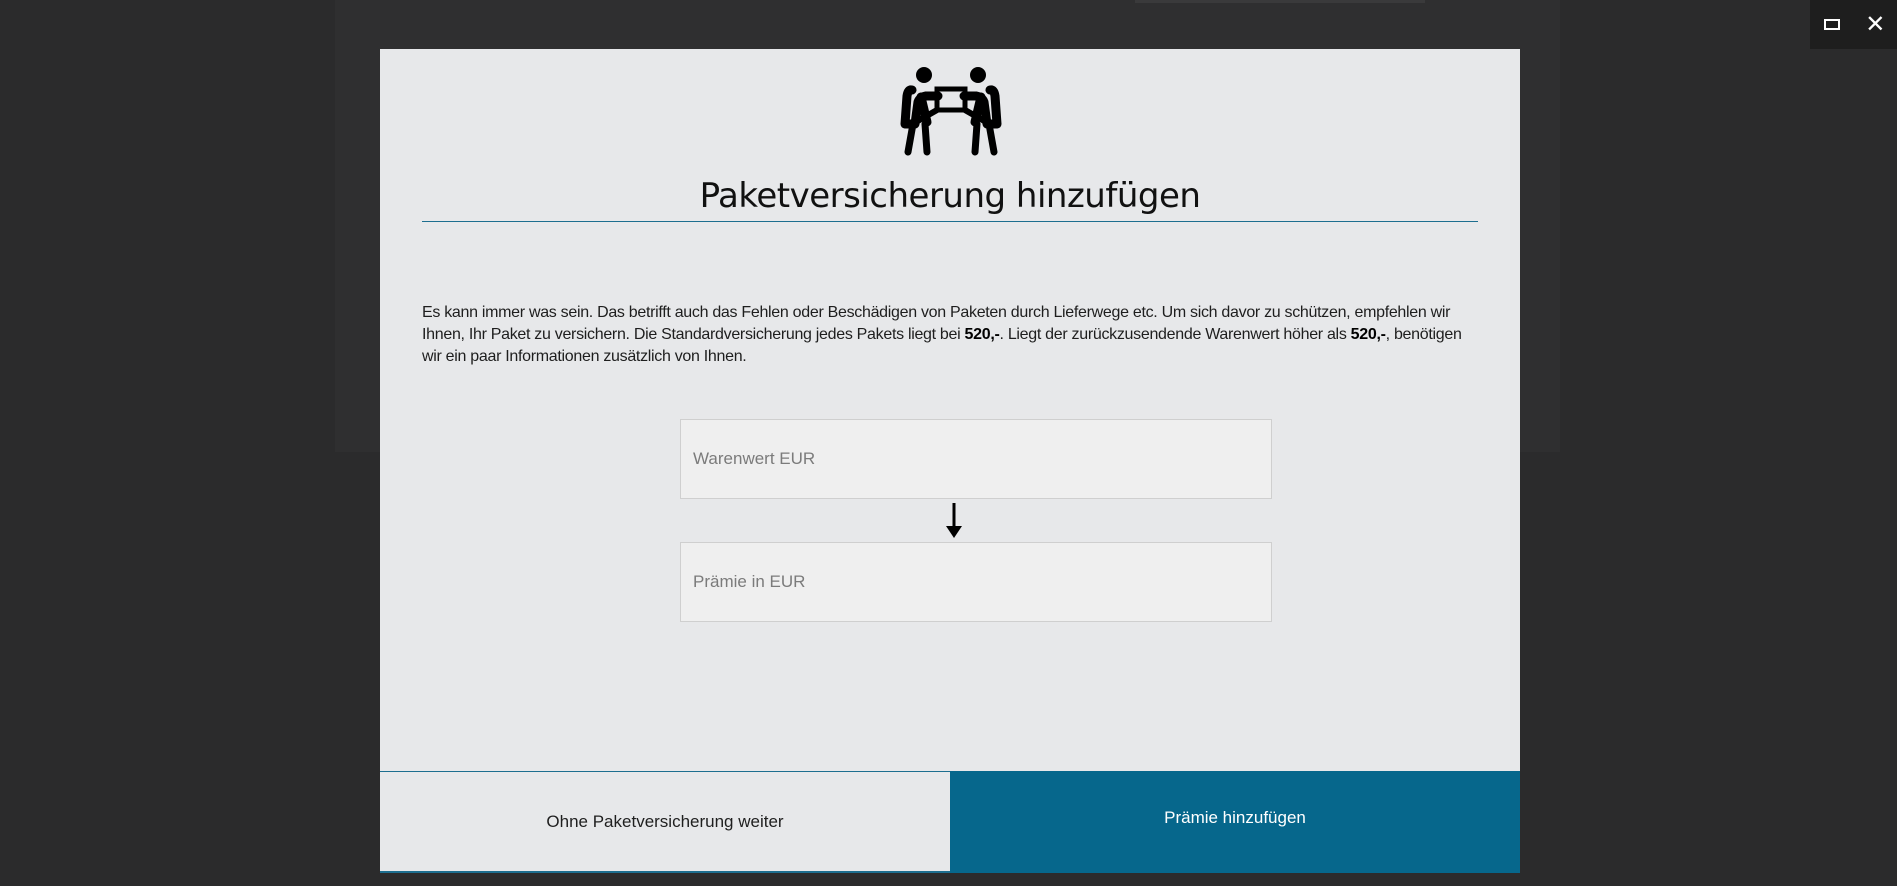 This screenshot has height=886, width=1897. I want to click on continue-without-insurance-label: Ohne Paketversicherung weiter, so click(665, 821).